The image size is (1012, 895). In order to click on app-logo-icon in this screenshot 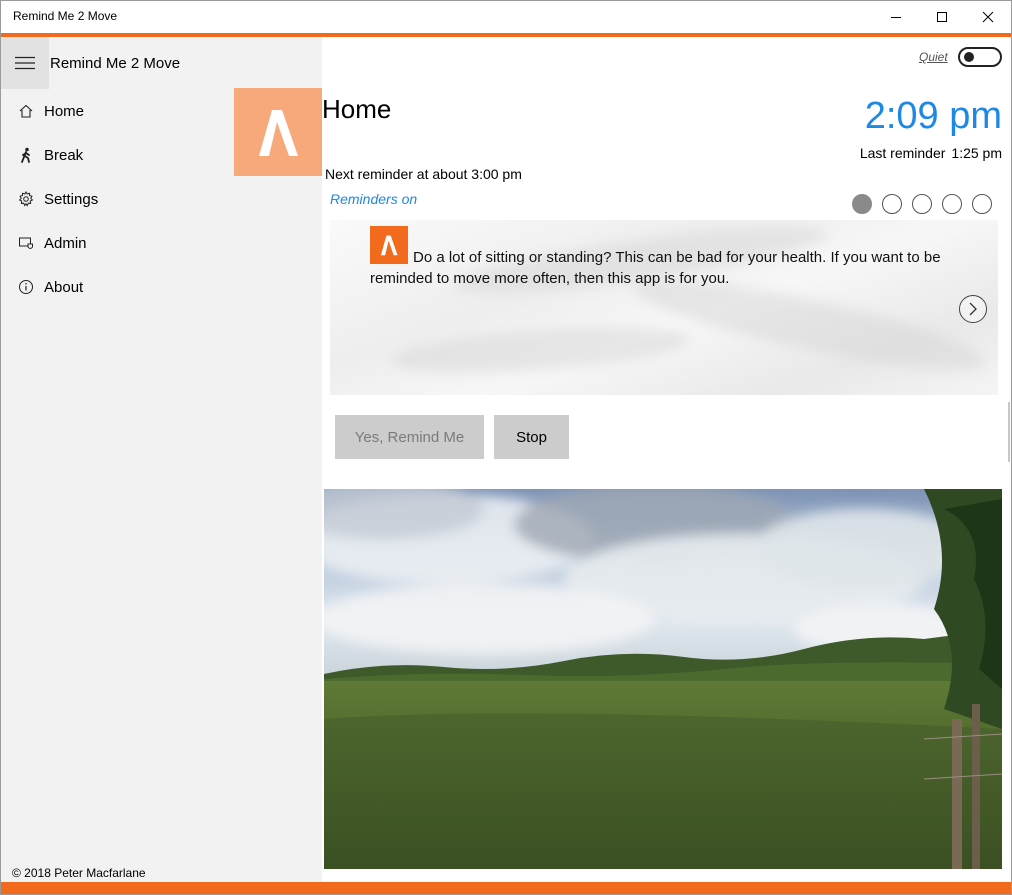, I will do `click(278, 133)`.